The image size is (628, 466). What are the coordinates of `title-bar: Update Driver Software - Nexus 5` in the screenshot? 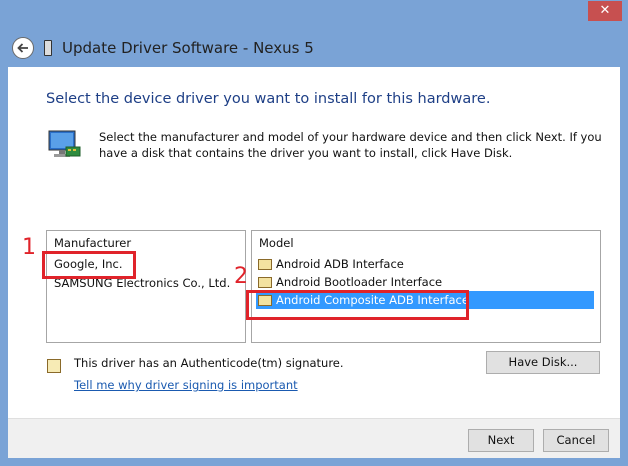 It's located at (314, 48).